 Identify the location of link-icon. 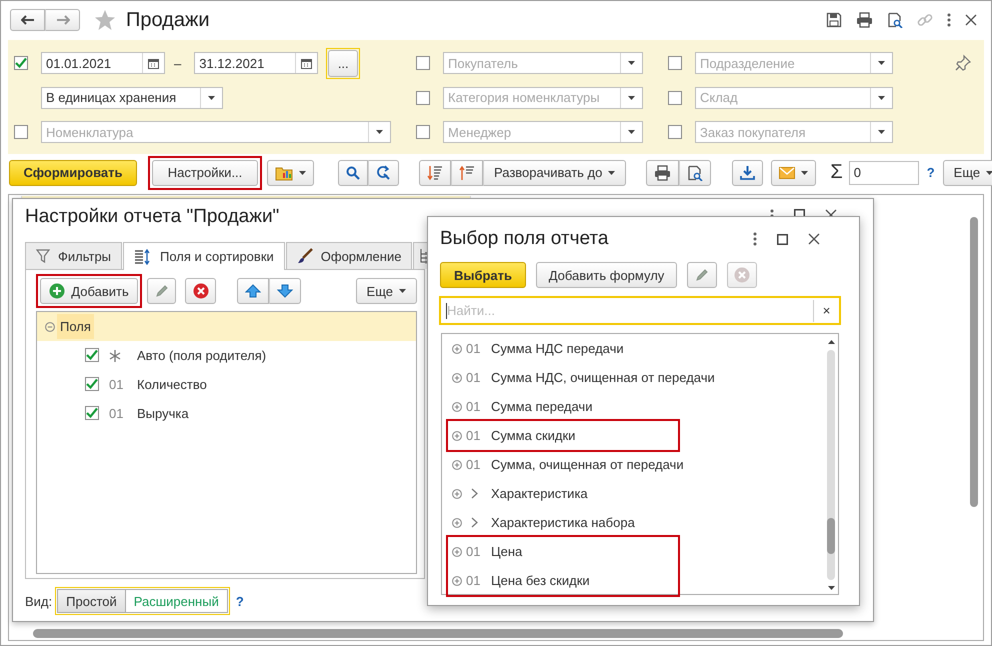
(925, 20).